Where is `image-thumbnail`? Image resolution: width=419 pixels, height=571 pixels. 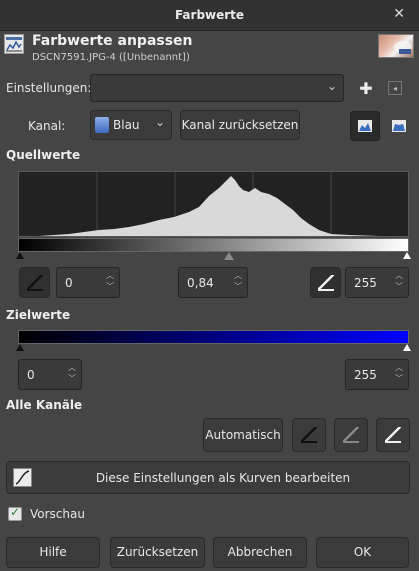 image-thumbnail is located at coordinates (396, 46).